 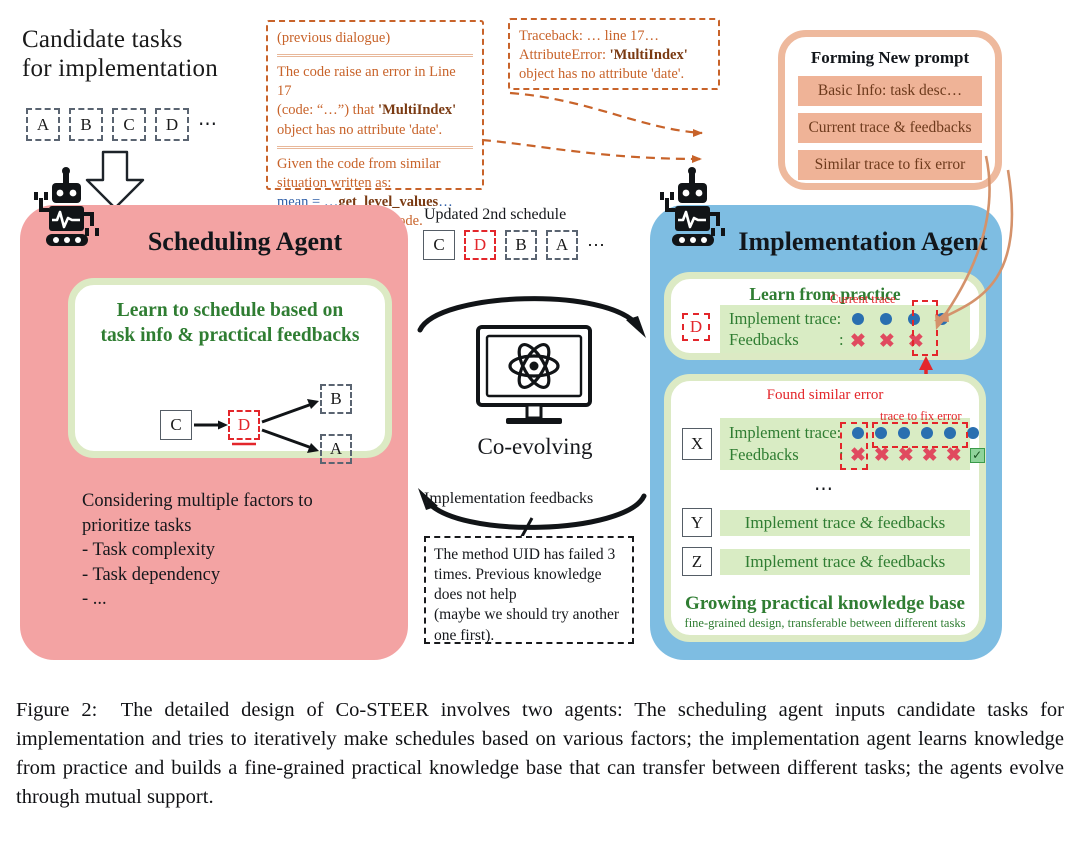 I want to click on similar-error-highlight, so click(x=854, y=446).